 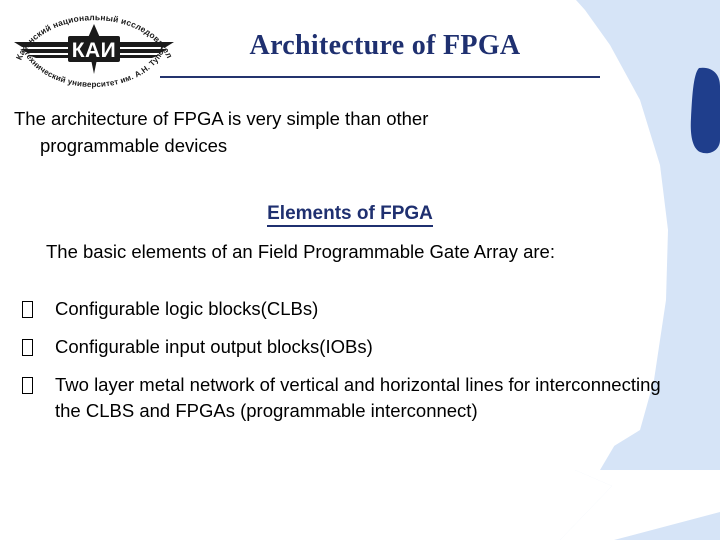 I want to click on title-block: Architecture of FPGA, so click(x=385, y=54).